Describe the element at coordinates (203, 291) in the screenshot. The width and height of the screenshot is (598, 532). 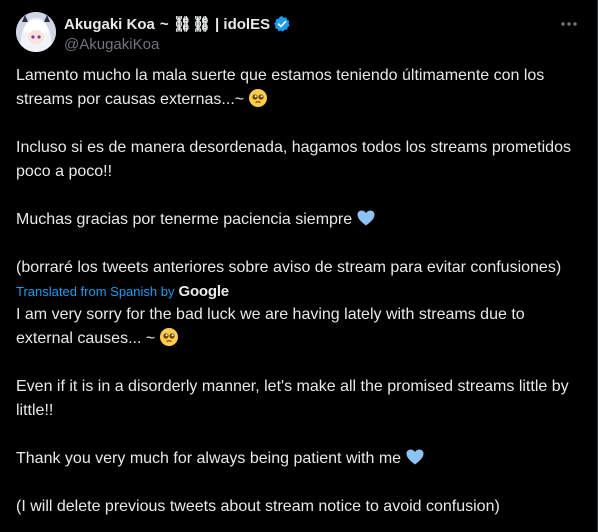
I see `google-logo: Google` at that location.